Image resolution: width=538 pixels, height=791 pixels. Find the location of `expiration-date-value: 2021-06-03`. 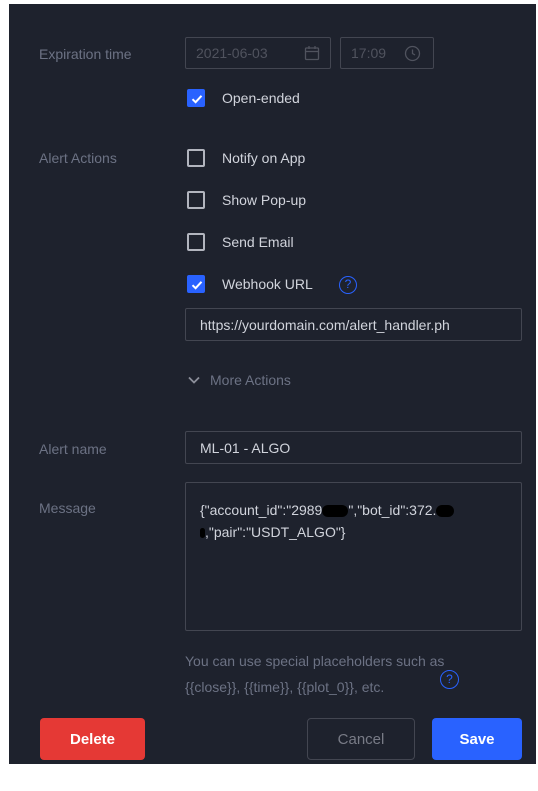

expiration-date-value: 2021-06-03 is located at coordinates (232, 53).